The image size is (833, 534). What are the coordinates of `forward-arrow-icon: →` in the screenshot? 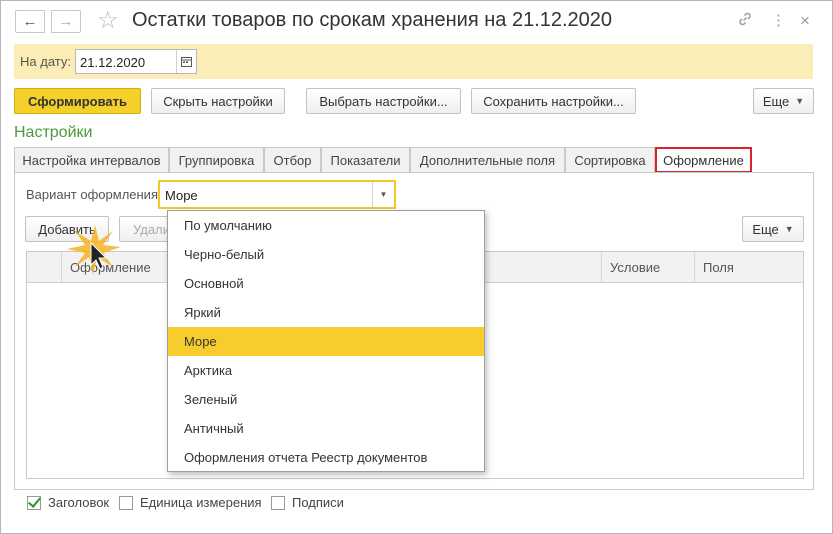 It's located at (66, 21).